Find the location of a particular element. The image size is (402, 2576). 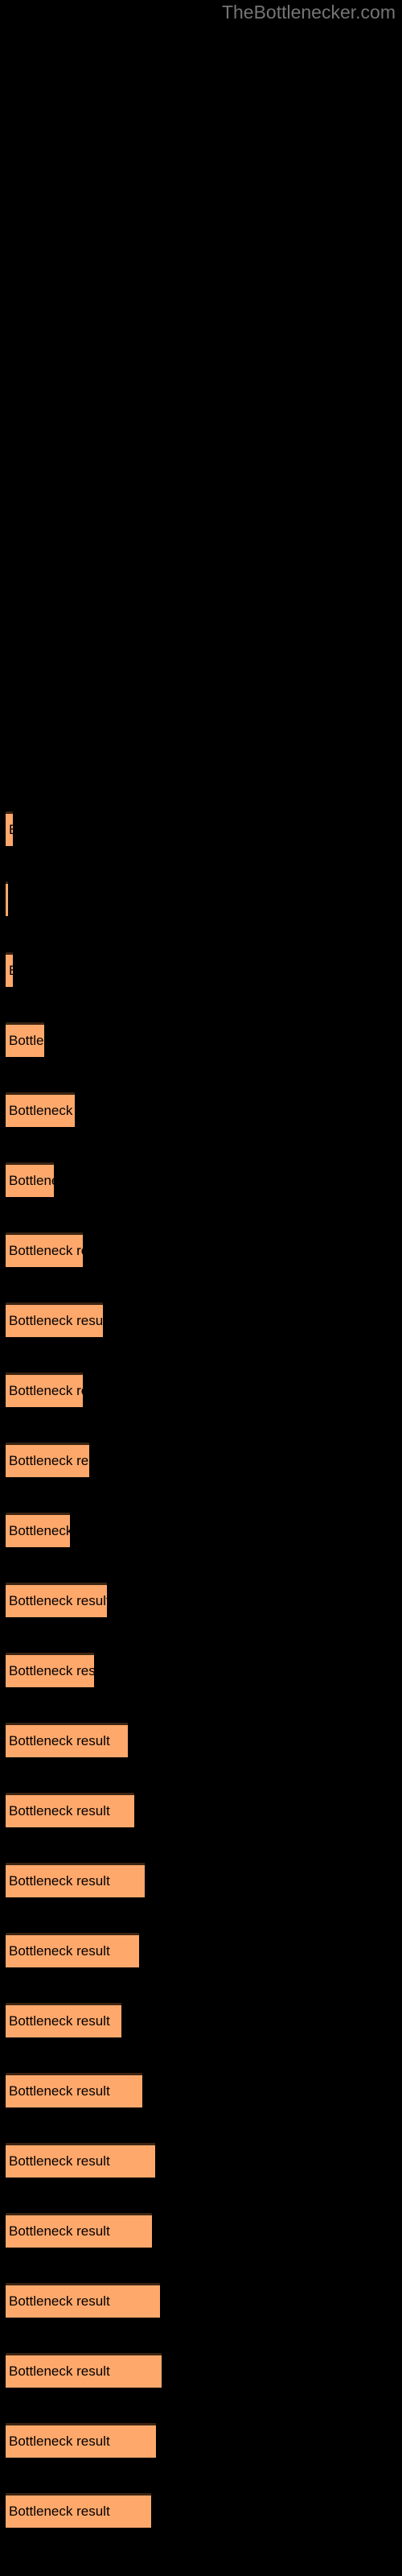

bar-21: Bottleneck result is located at coordinates (79, 2230).